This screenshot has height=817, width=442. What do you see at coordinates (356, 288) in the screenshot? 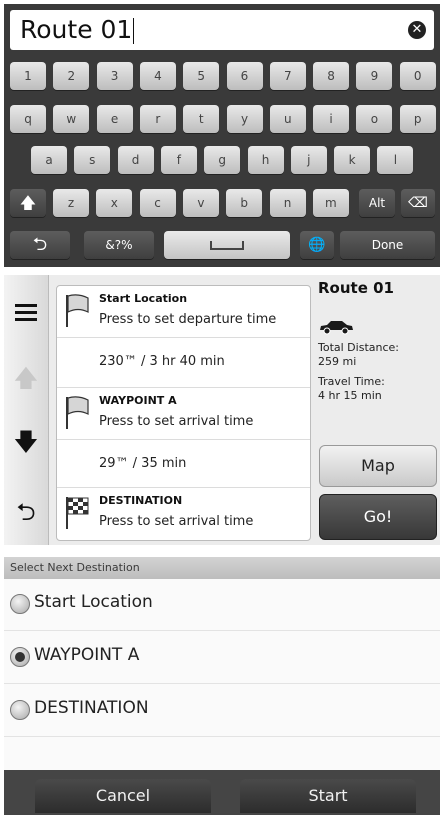
I see `route-name: Route 01` at bounding box center [356, 288].